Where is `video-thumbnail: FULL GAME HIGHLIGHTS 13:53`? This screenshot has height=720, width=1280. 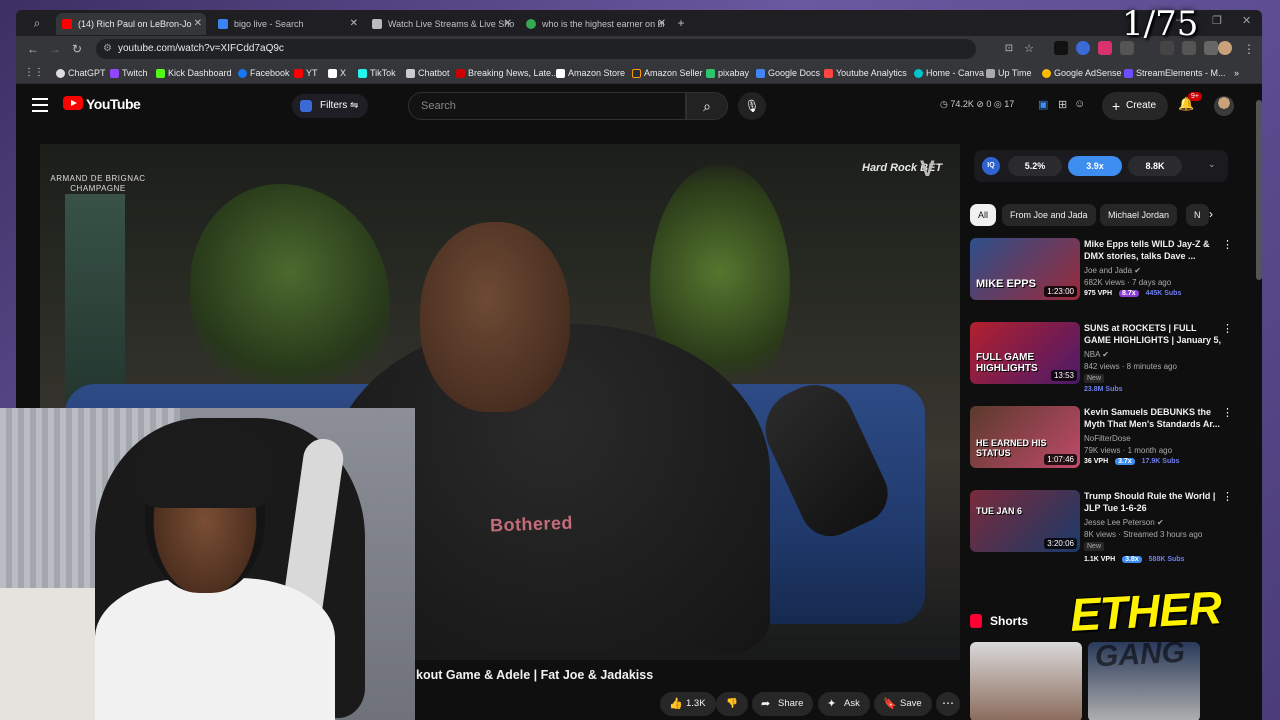
video-thumbnail: FULL GAME HIGHLIGHTS 13:53 is located at coordinates (1025, 353).